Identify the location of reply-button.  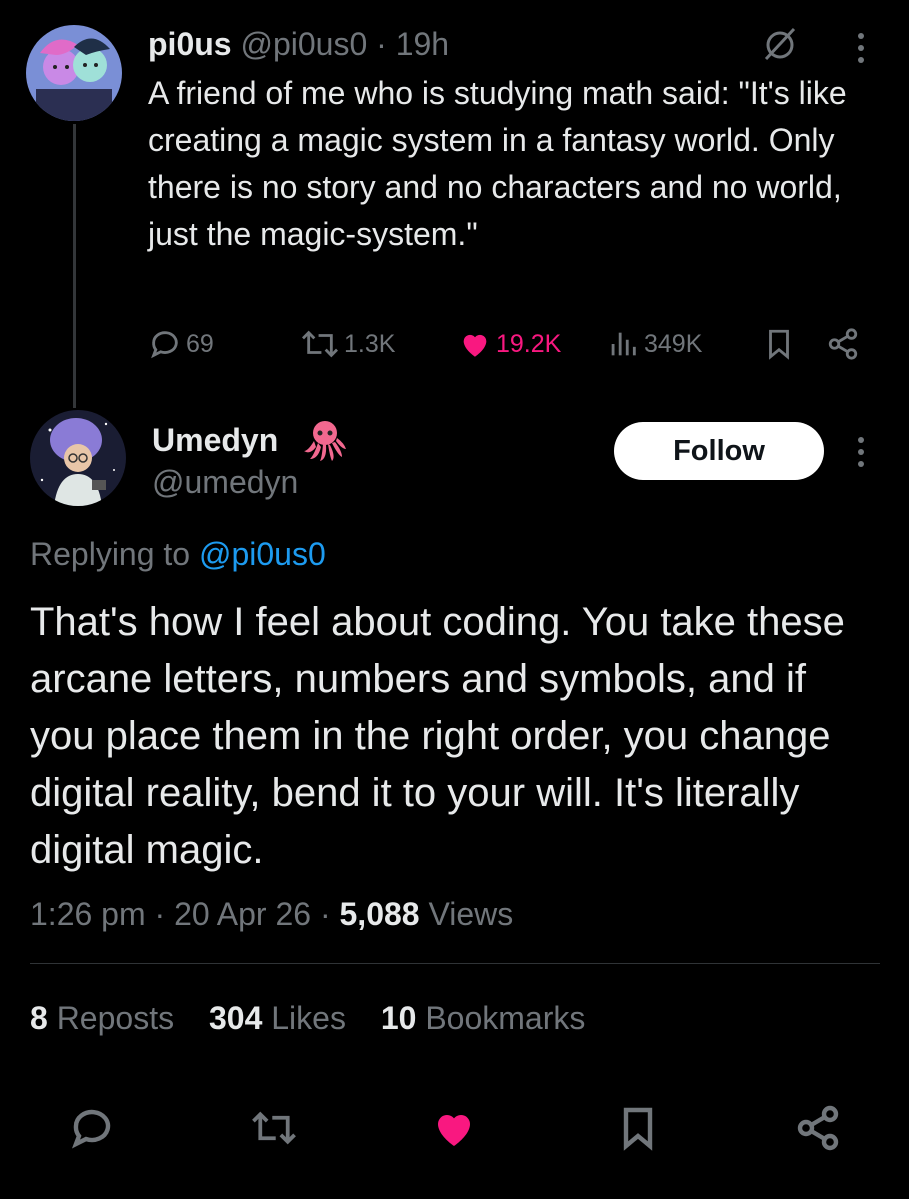
(92, 1128).